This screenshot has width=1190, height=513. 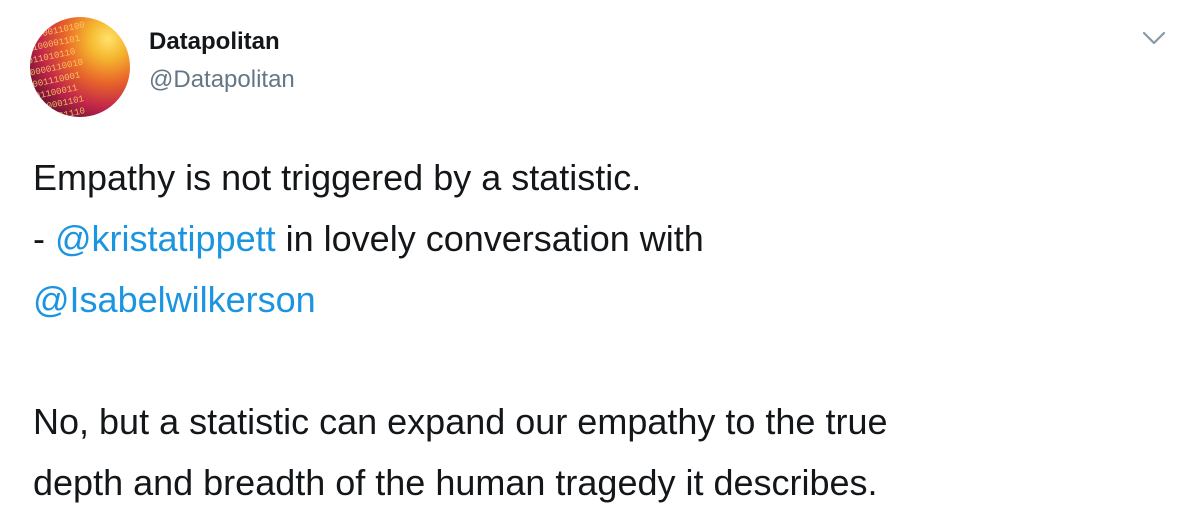 I want to click on display-name: Datapolitan, so click(x=214, y=42).